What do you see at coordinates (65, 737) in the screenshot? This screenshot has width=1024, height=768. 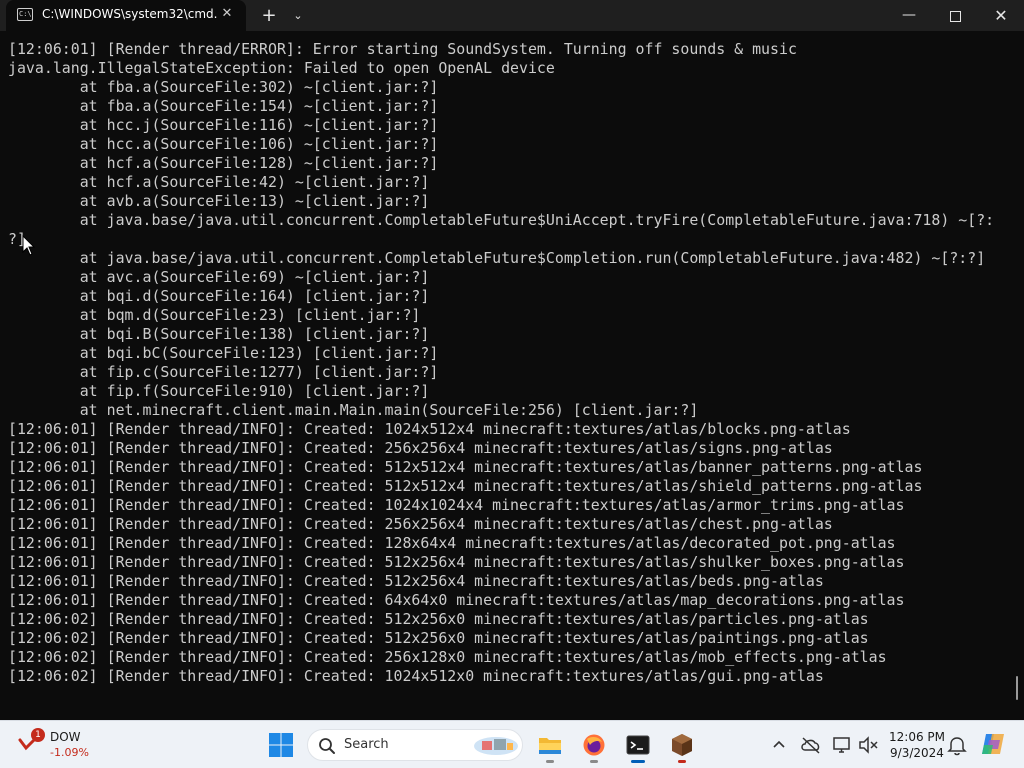 I see `widget-title: DOW` at bounding box center [65, 737].